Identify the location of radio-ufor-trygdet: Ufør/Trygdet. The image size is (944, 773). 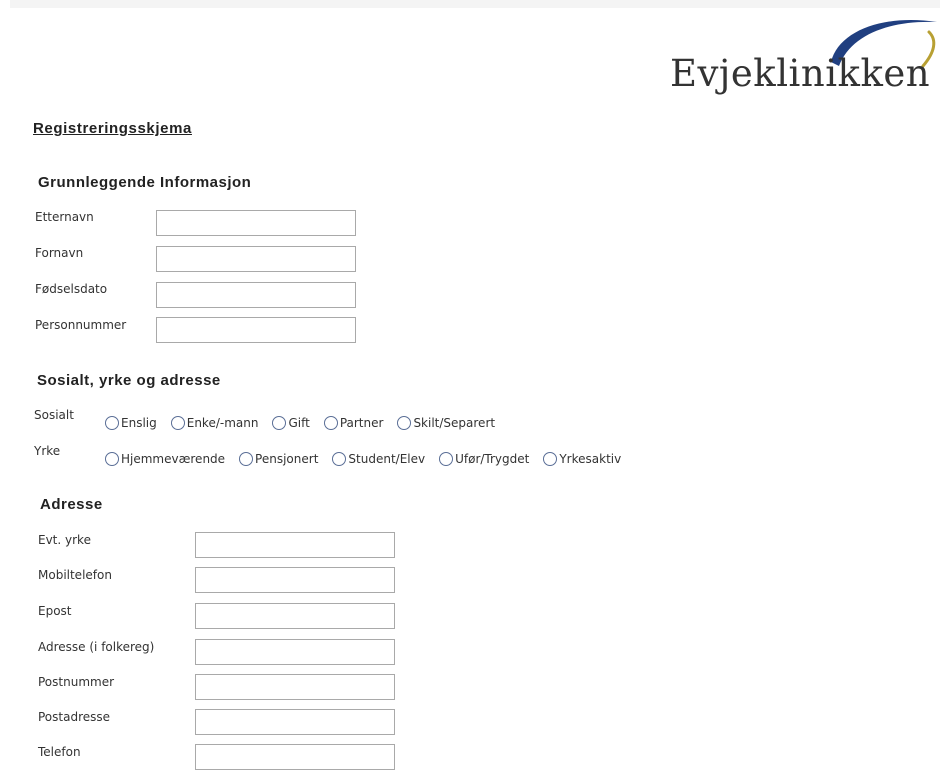
(484, 459).